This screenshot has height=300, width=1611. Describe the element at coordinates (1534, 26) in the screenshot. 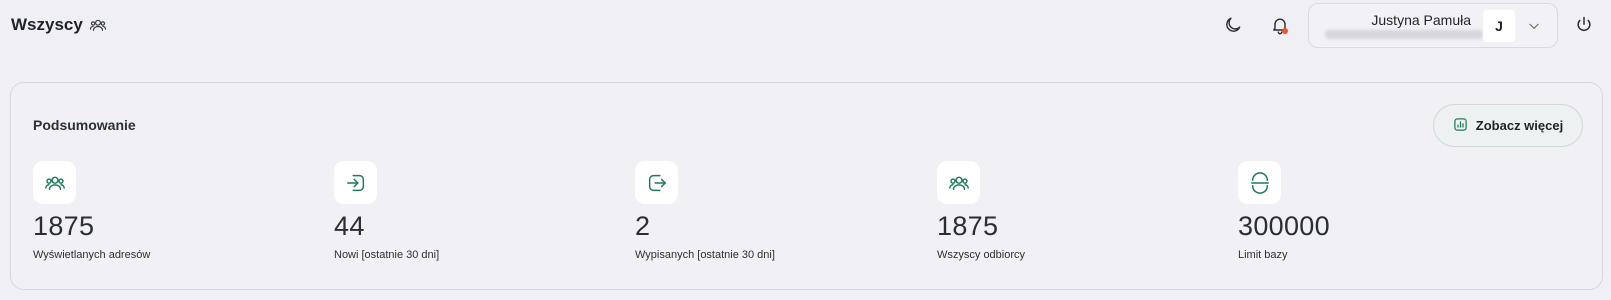

I see `chevron-down-icon` at that location.